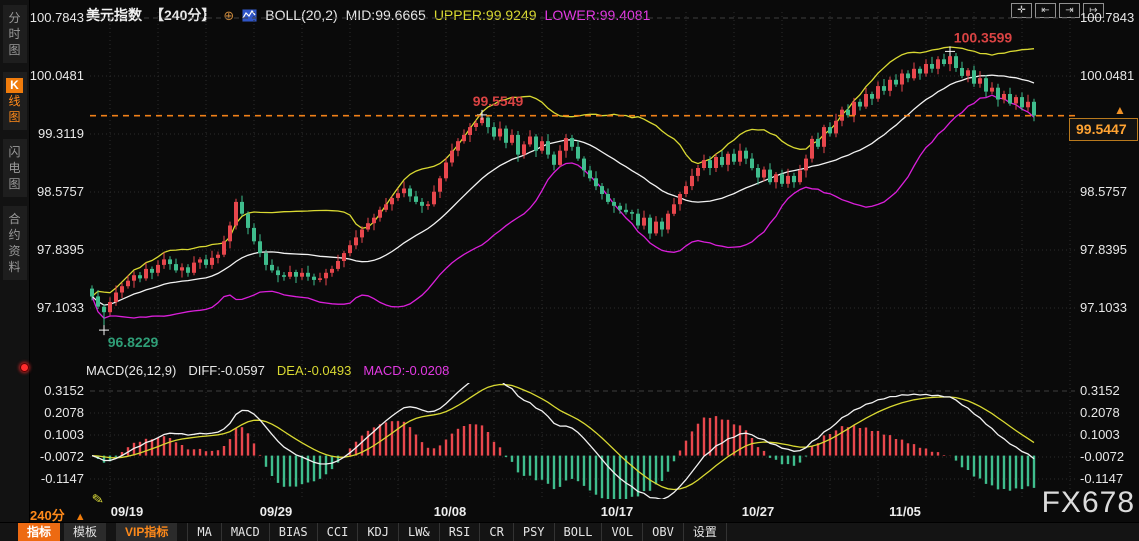 The image size is (1139, 541). I want to click on svg-text: 96.8229, so click(133, 342).